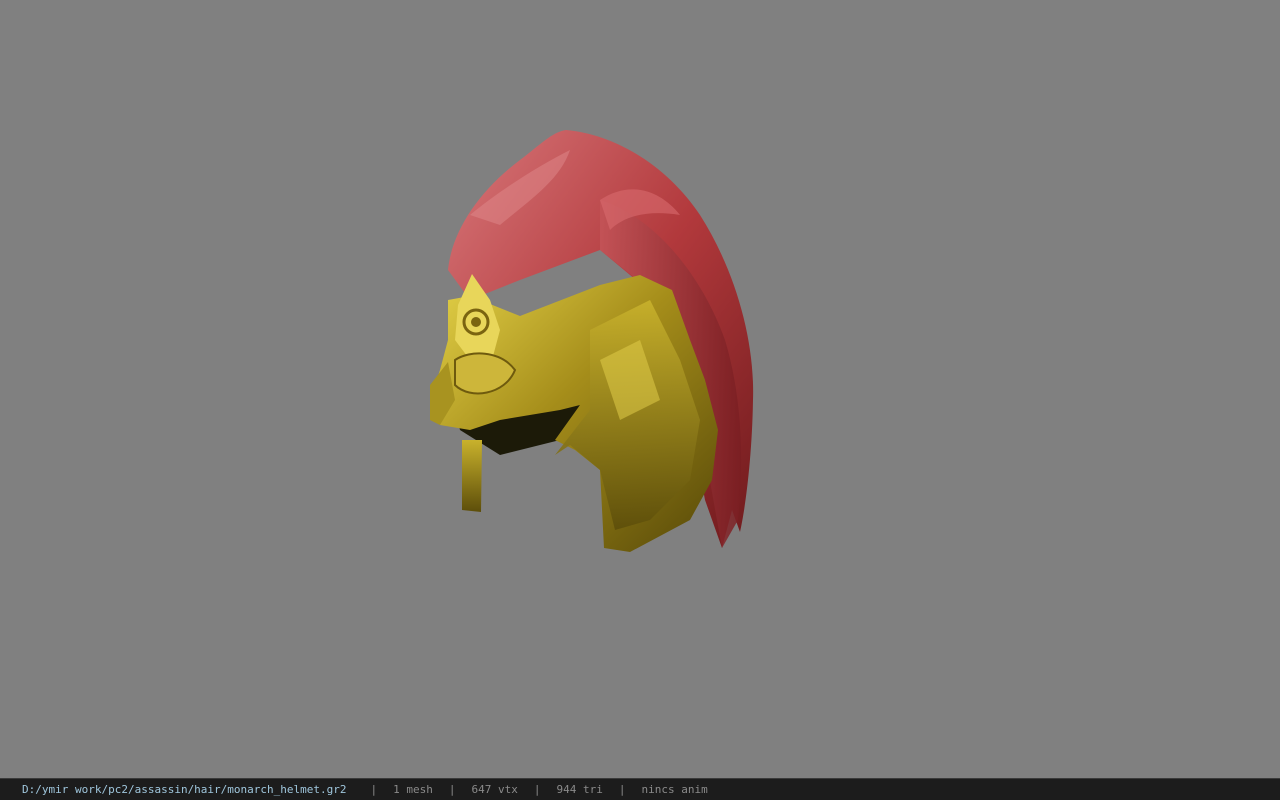  I want to click on triangle-count-label: 944 tri, so click(579, 789).